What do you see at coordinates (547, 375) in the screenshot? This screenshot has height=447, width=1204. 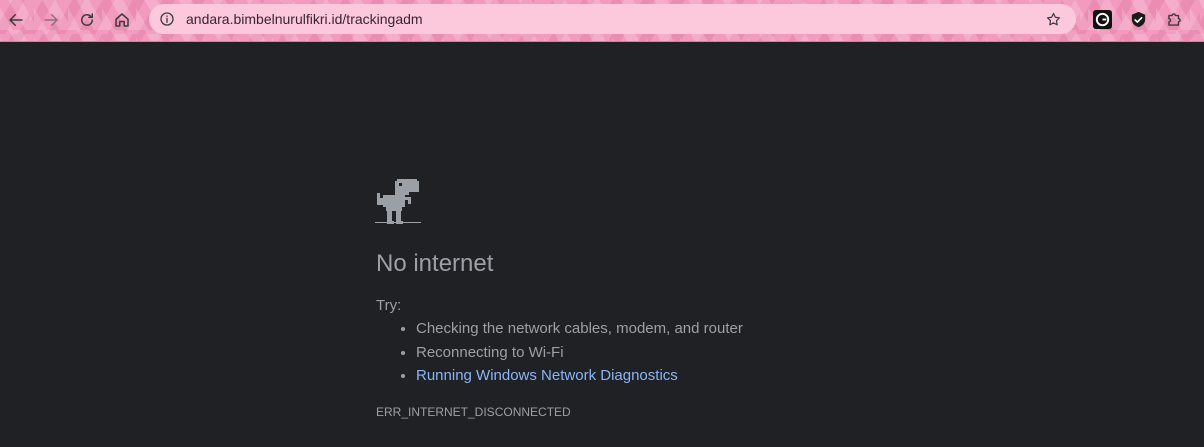 I see `network-diagnostics-link: Running Windows Network Diagnostics` at bounding box center [547, 375].